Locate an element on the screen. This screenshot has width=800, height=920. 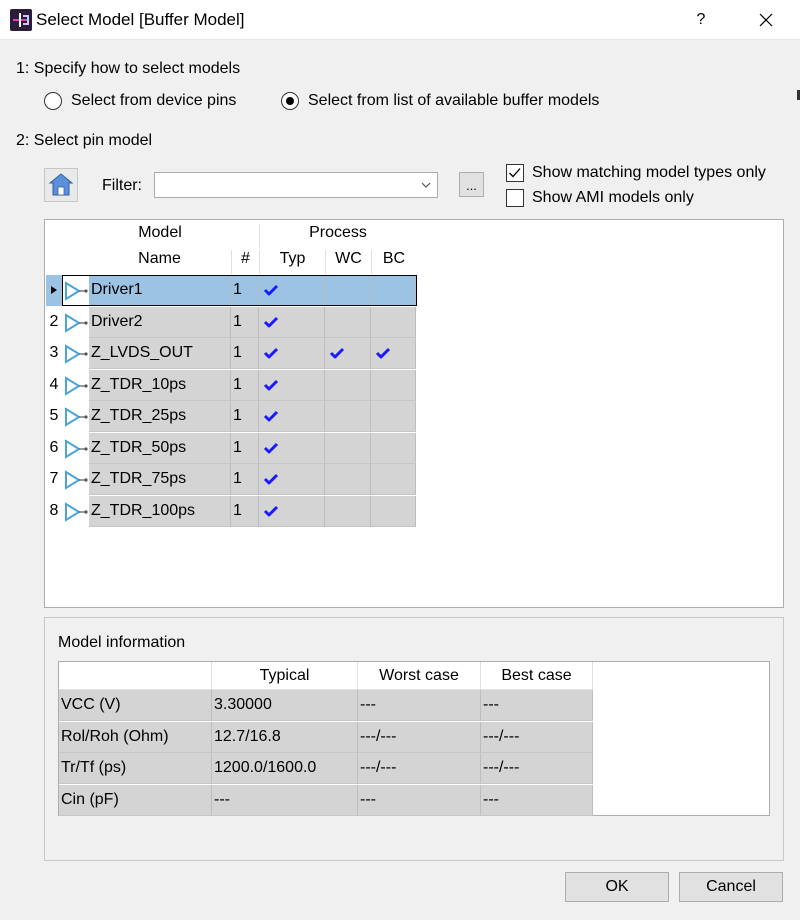
row-number: 7 is located at coordinates (54, 479).